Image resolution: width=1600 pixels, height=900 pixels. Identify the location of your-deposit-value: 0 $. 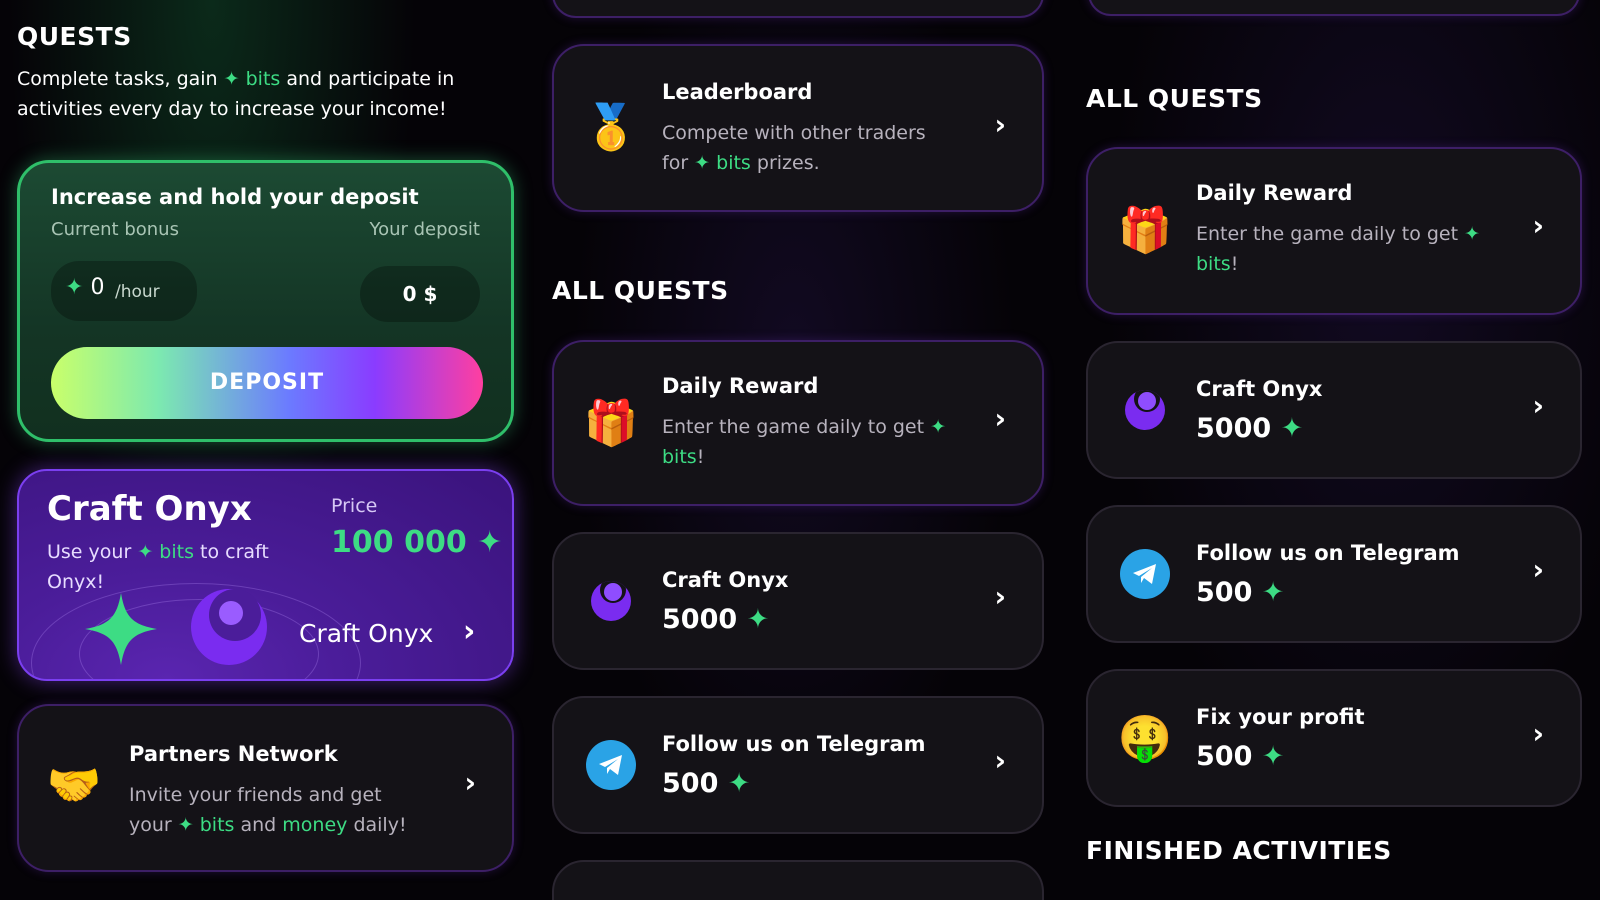
(420, 294).